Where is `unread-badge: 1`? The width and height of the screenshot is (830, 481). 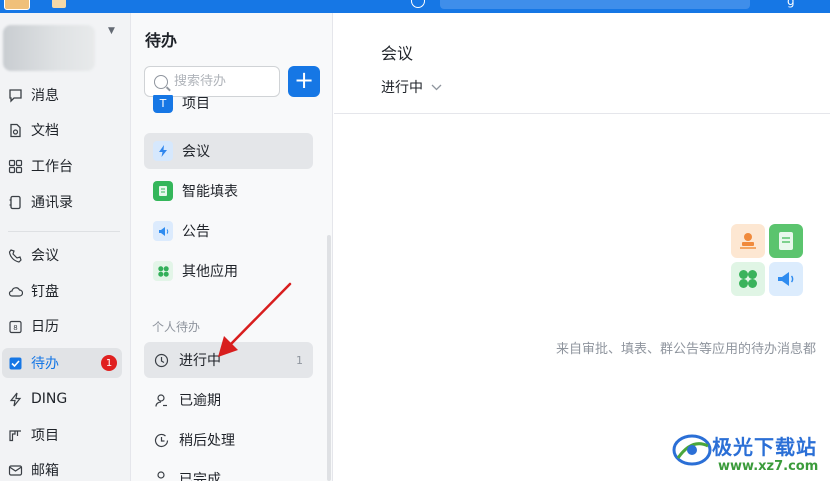 unread-badge: 1 is located at coordinates (109, 363).